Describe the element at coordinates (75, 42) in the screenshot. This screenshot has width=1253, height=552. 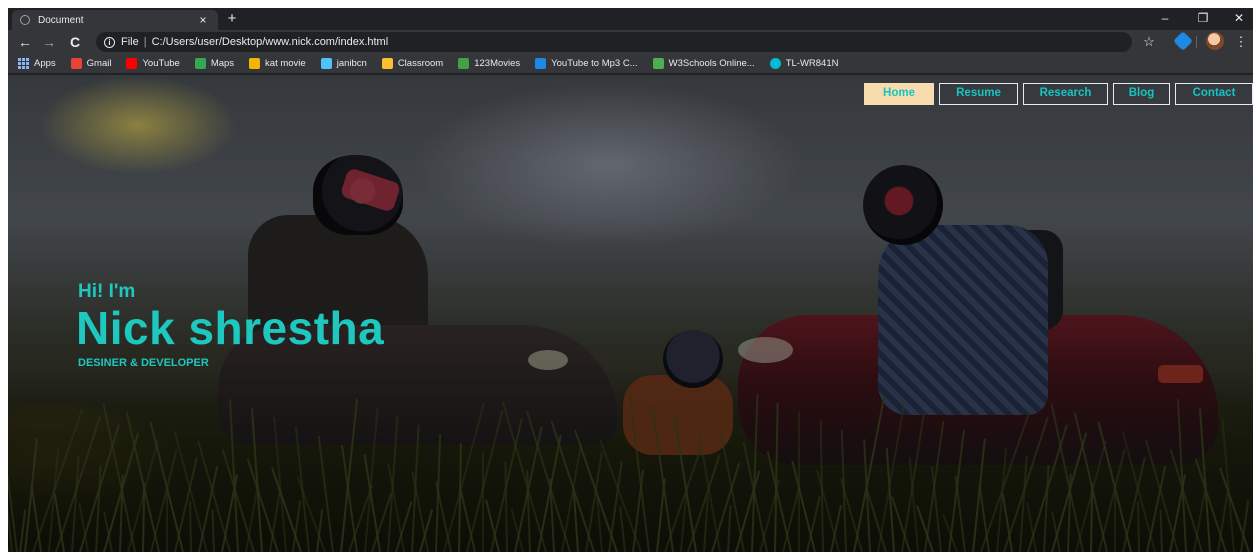
I see `reload-button: C` at that location.